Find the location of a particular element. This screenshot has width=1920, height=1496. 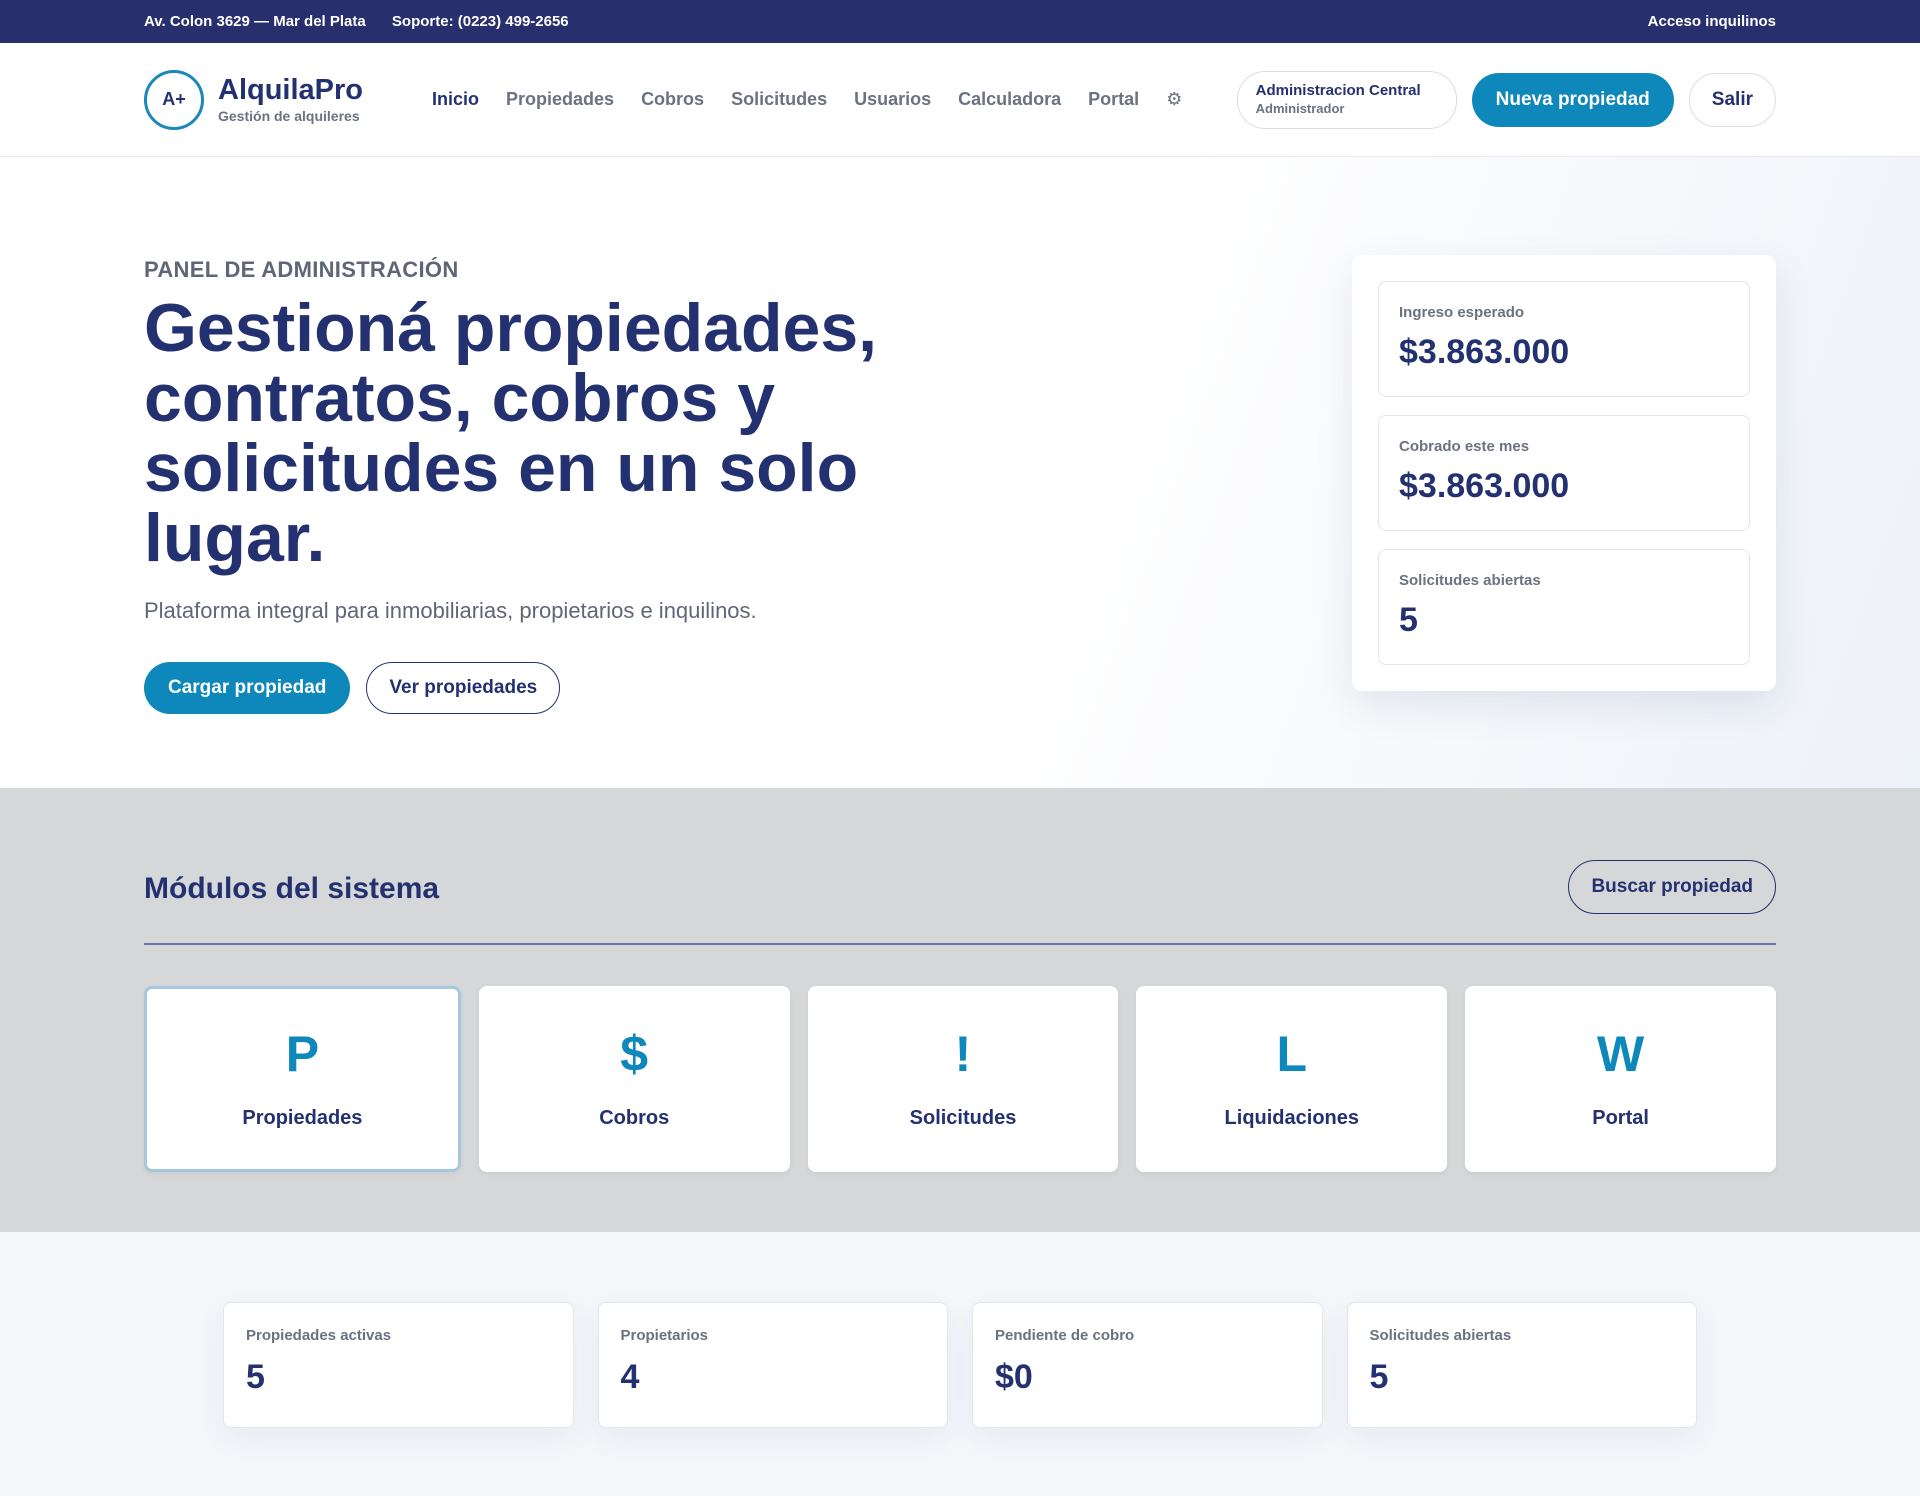

summary-label: Ingreso esperado is located at coordinates (1462, 312).